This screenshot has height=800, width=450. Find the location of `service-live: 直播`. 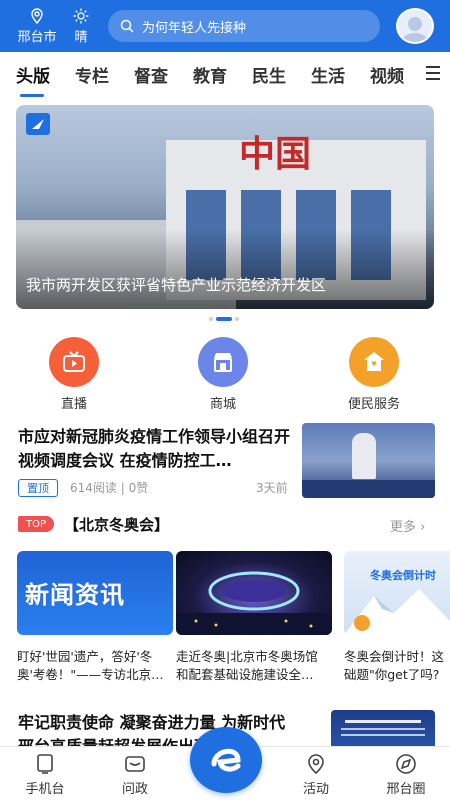

service-live: 直播 is located at coordinates (74, 374).